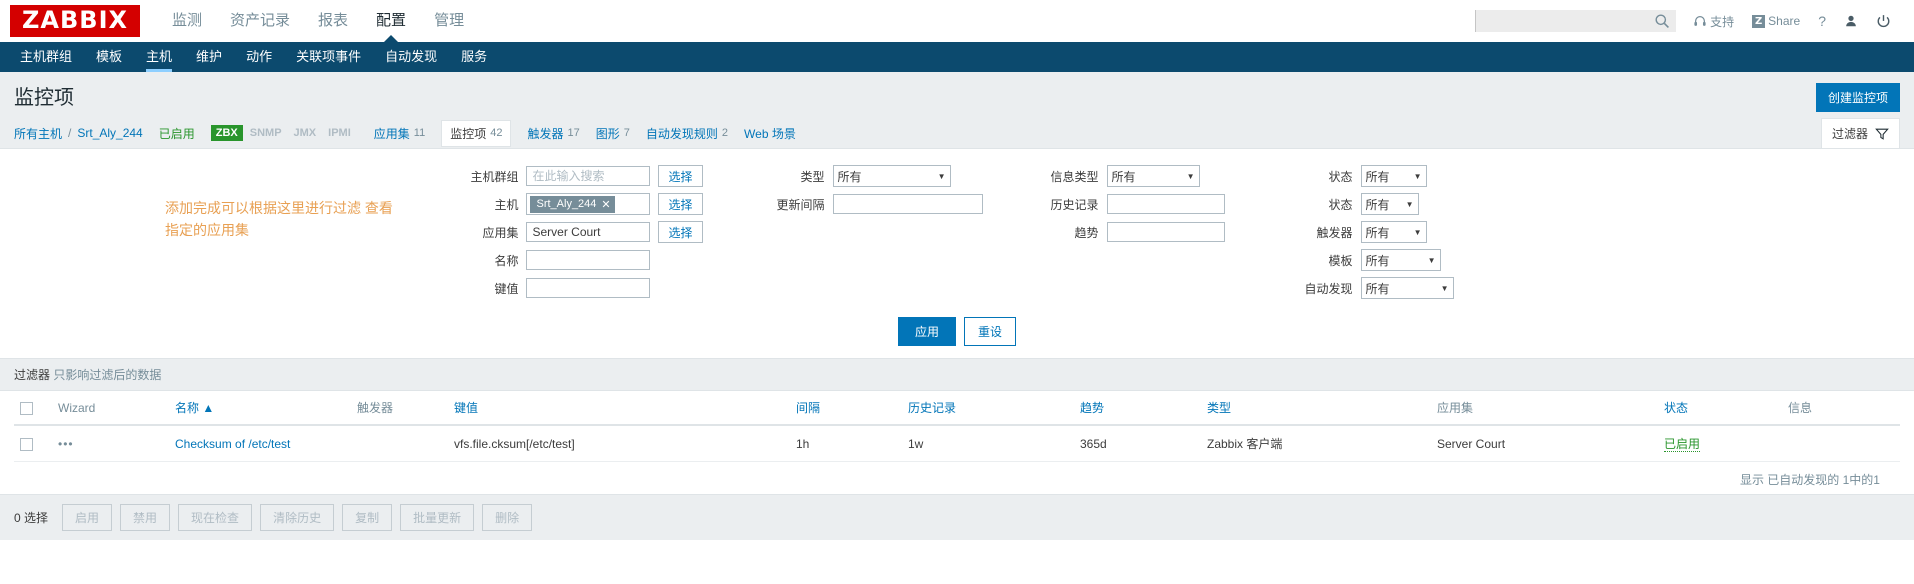 This screenshot has height=584, width=1914. What do you see at coordinates (907, 204) in the screenshot?
I see `input-update-interval` at bounding box center [907, 204].